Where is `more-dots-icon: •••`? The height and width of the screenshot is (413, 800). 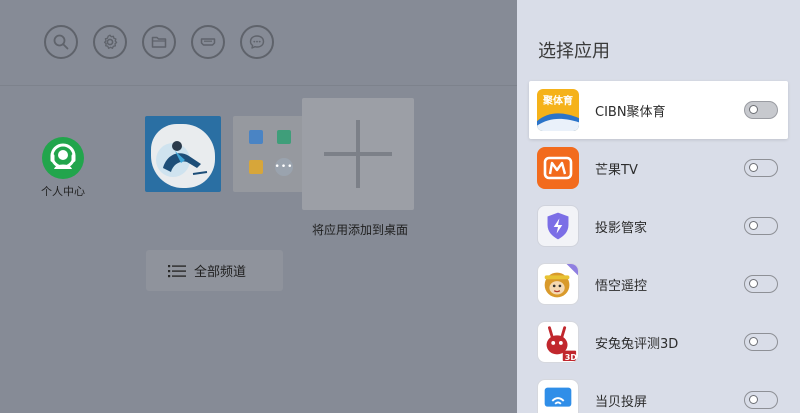
more-dots-icon: ••• is located at coordinates (284, 167).